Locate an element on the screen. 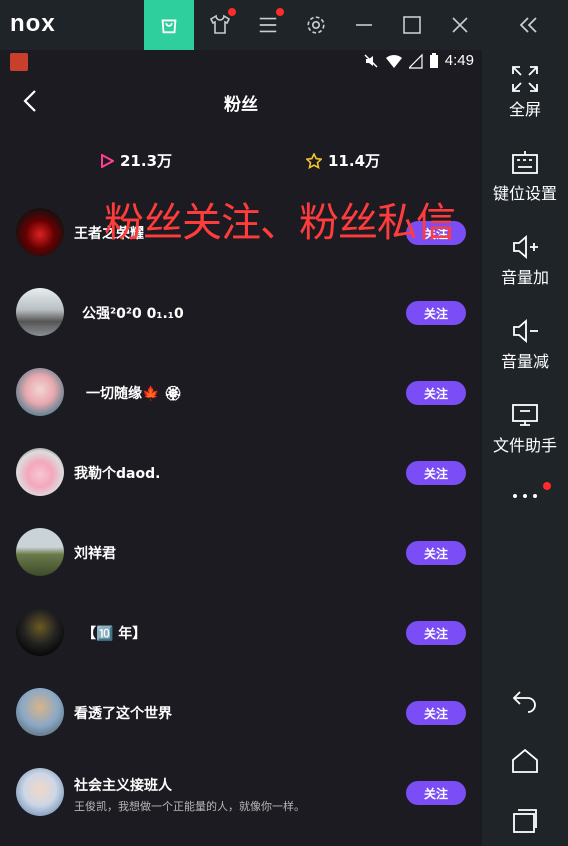  page-header: 粉丝 is located at coordinates (241, 101).